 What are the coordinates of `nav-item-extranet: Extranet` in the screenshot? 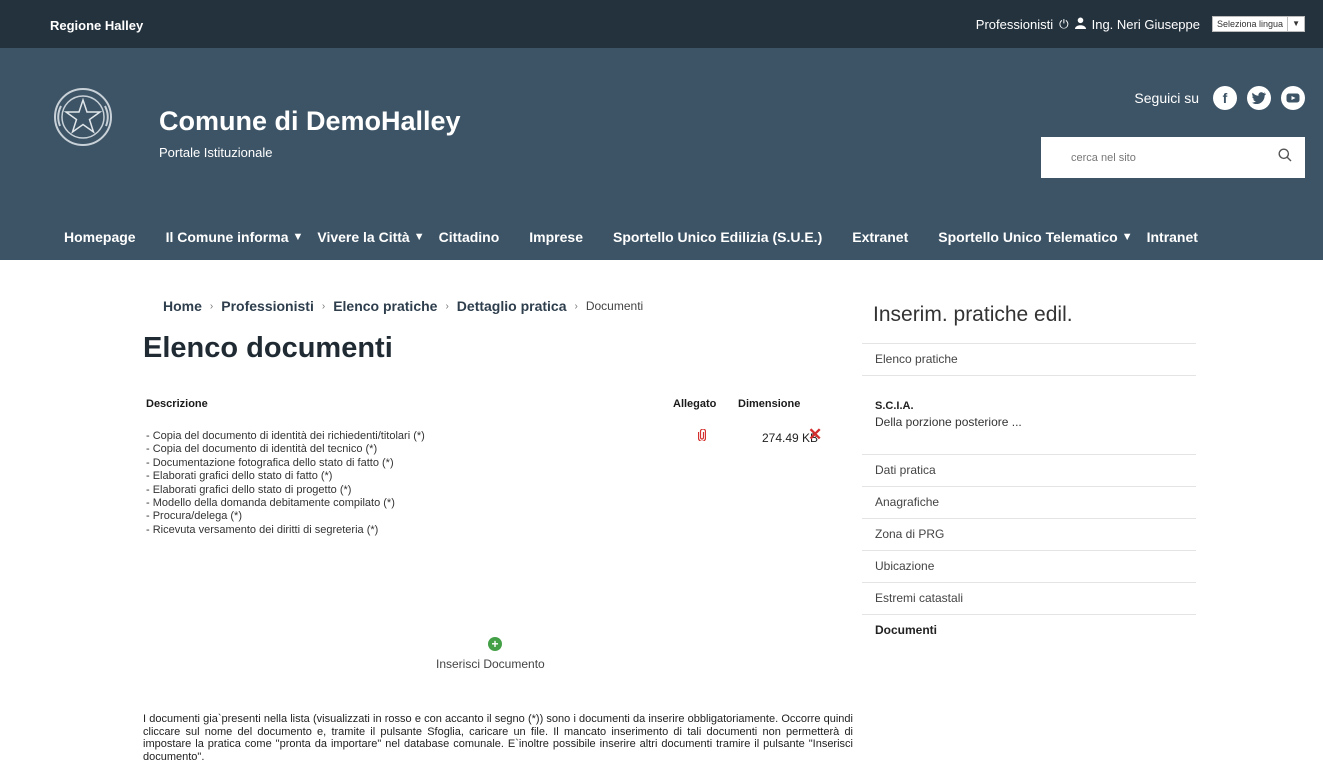 It's located at (880, 237).